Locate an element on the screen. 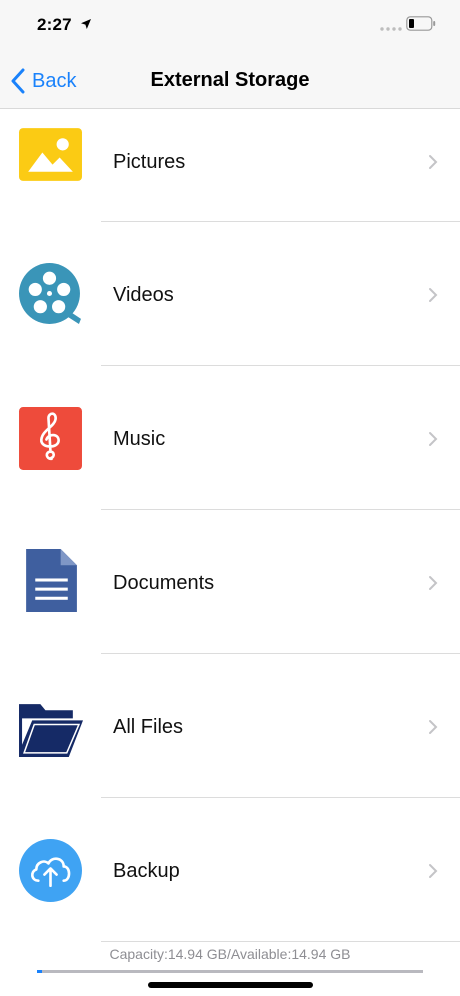 The width and height of the screenshot is (460, 996). battery-icon is located at coordinates (421, 23).